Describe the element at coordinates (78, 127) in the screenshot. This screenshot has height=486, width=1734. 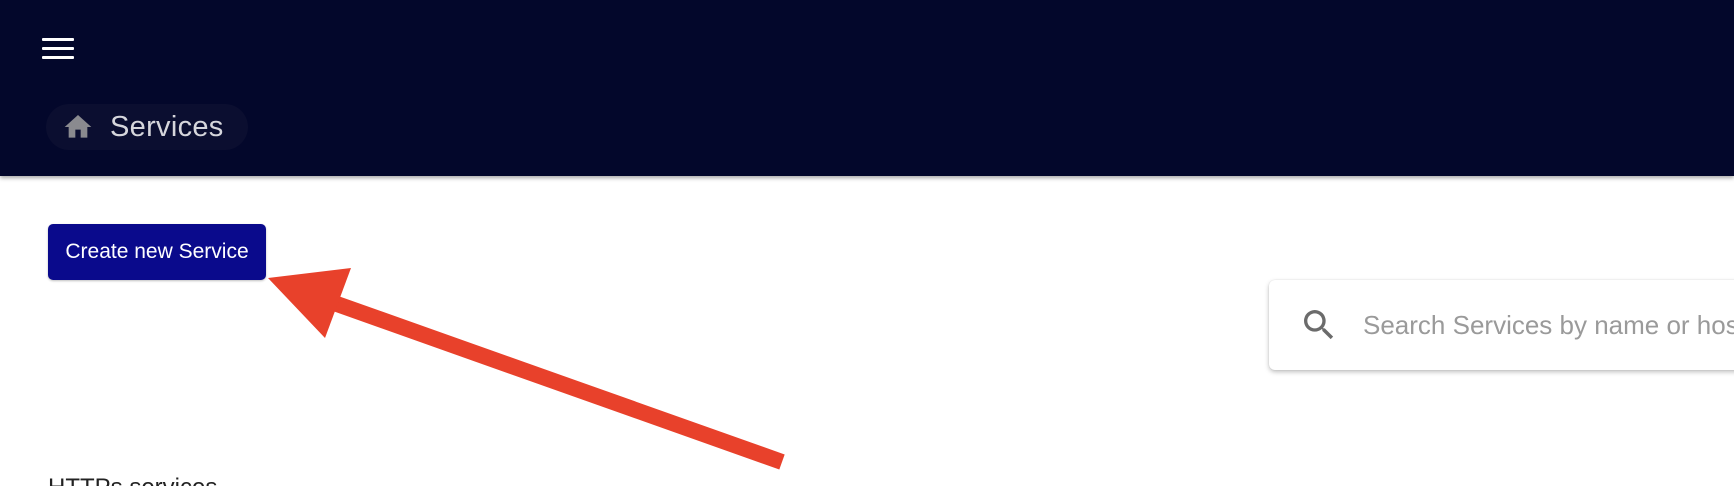
I see `home-icon` at that location.